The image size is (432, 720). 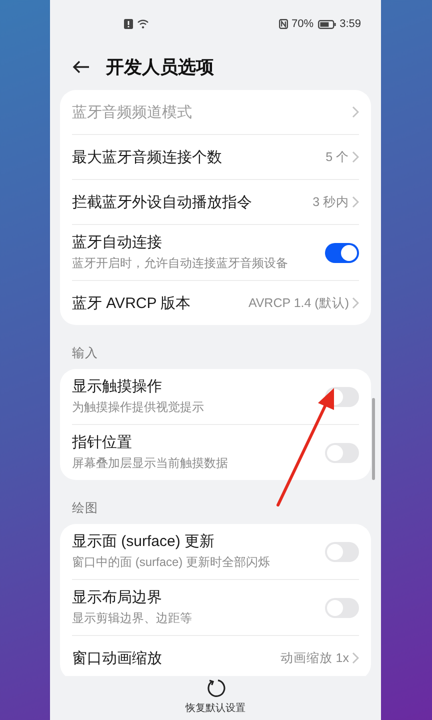 What do you see at coordinates (283, 24) in the screenshot?
I see `nfc-icon` at bounding box center [283, 24].